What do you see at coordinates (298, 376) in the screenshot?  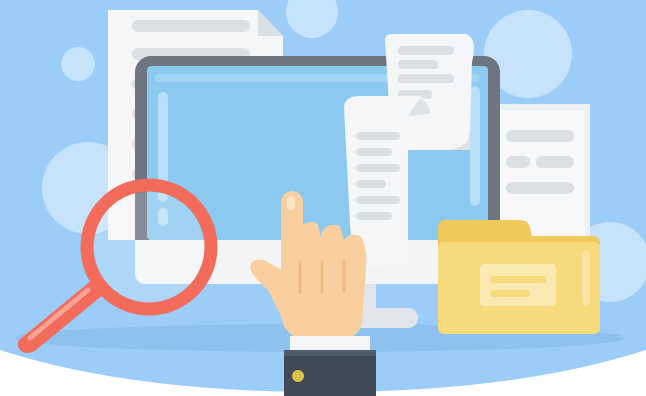 I see `sleeve-button` at bounding box center [298, 376].